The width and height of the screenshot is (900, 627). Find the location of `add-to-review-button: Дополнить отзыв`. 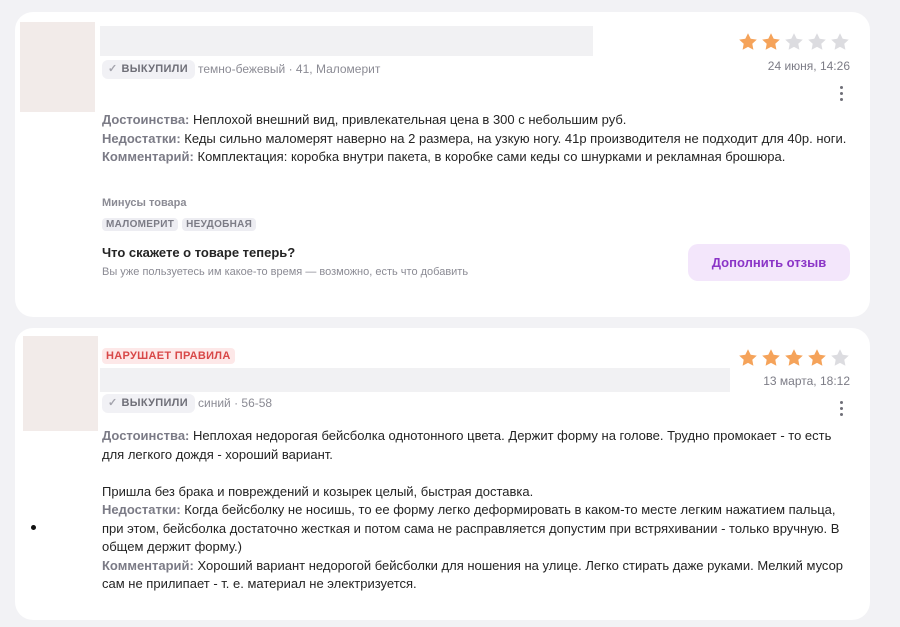

add-to-review-button: Дополнить отзыв is located at coordinates (769, 262).